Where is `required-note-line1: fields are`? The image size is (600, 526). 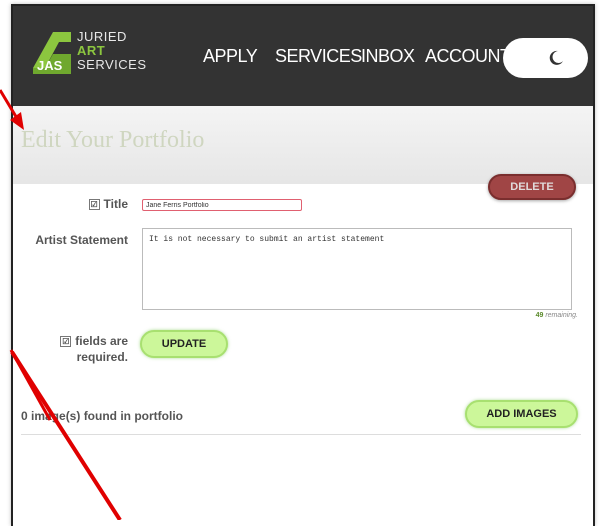 required-note-line1: fields are is located at coordinates (101, 341).